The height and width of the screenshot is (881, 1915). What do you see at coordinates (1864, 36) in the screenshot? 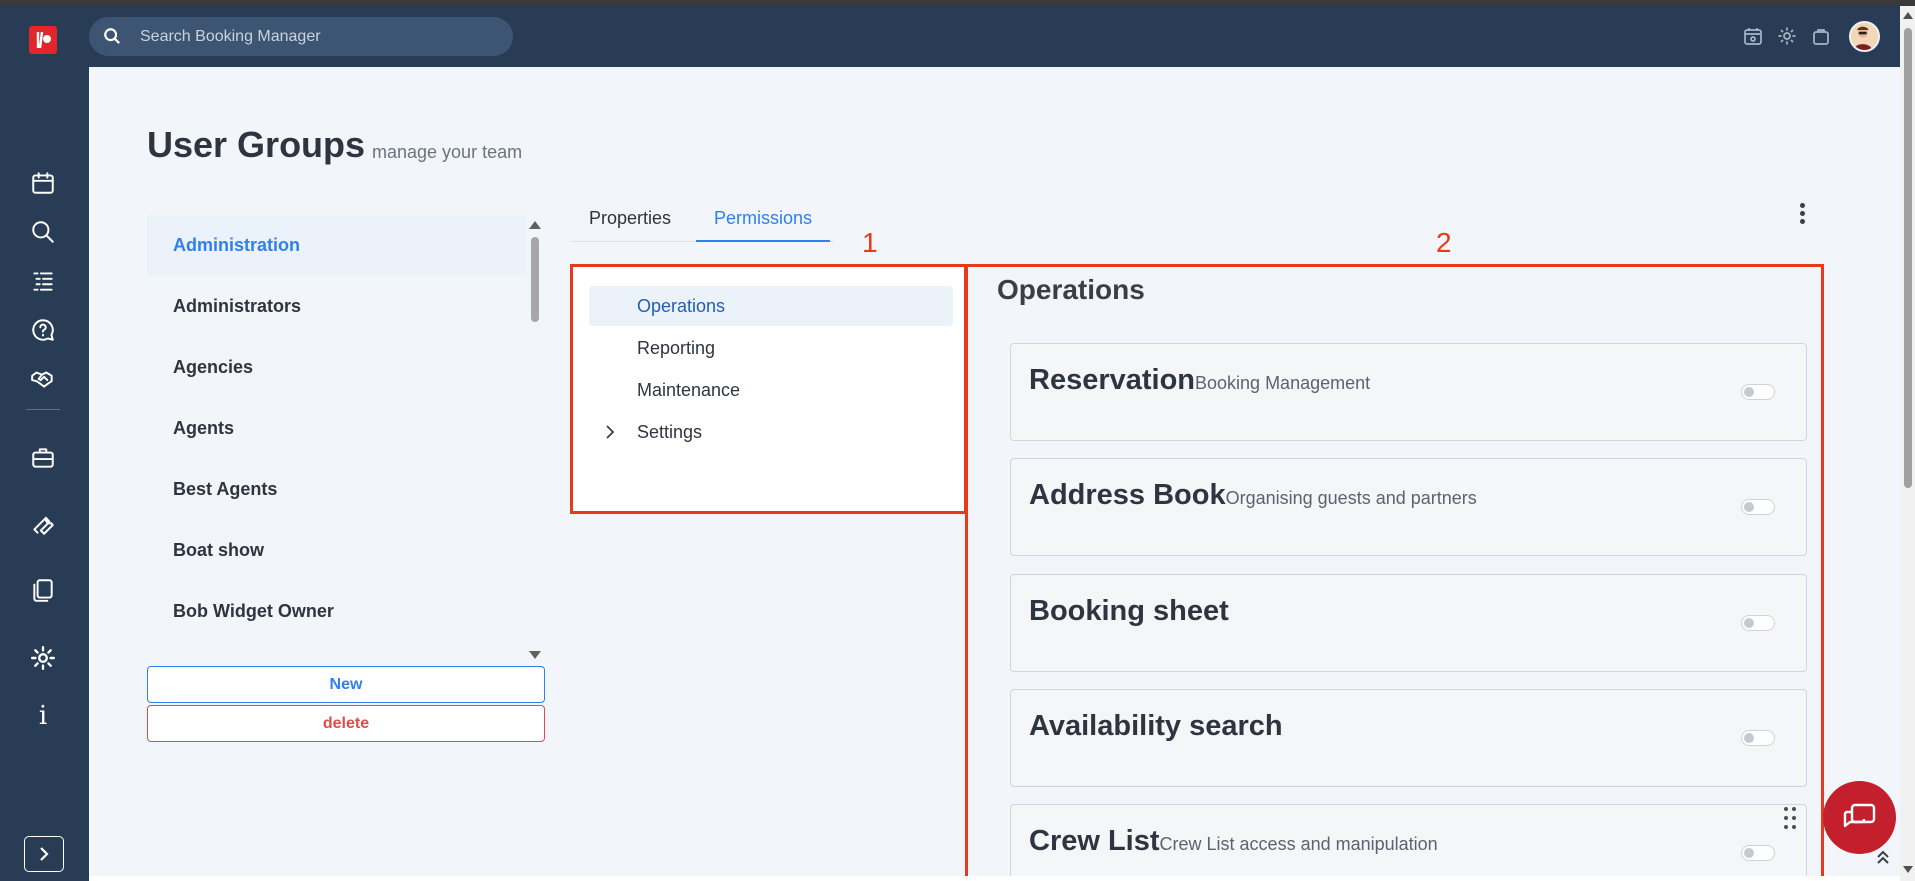
I see `avatar` at bounding box center [1864, 36].